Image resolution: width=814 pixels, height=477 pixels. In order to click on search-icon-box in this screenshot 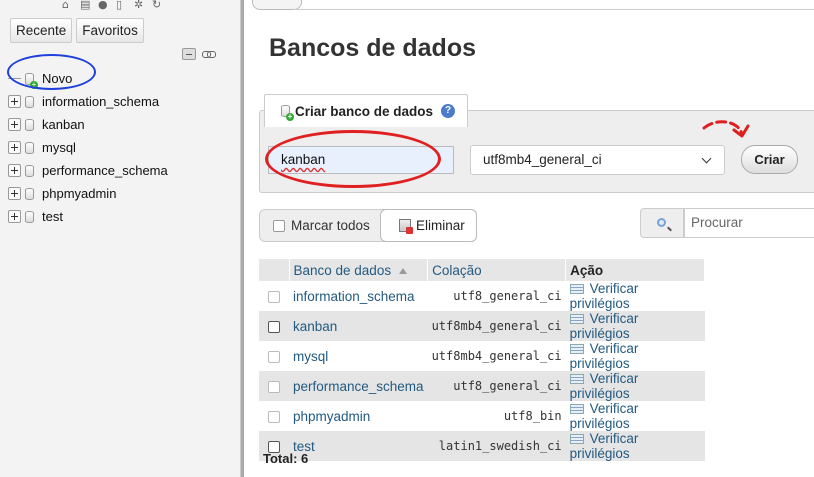, I will do `click(662, 223)`.